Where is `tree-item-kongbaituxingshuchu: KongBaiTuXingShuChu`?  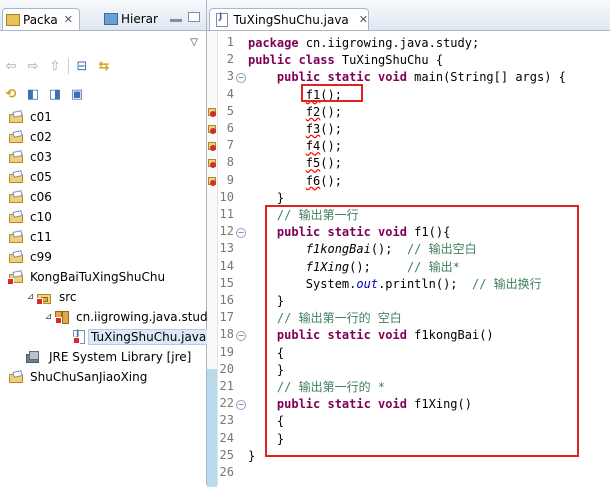
tree-item-kongbaituxingshuchu: KongBaiTuXingShuChu is located at coordinates (88, 277).